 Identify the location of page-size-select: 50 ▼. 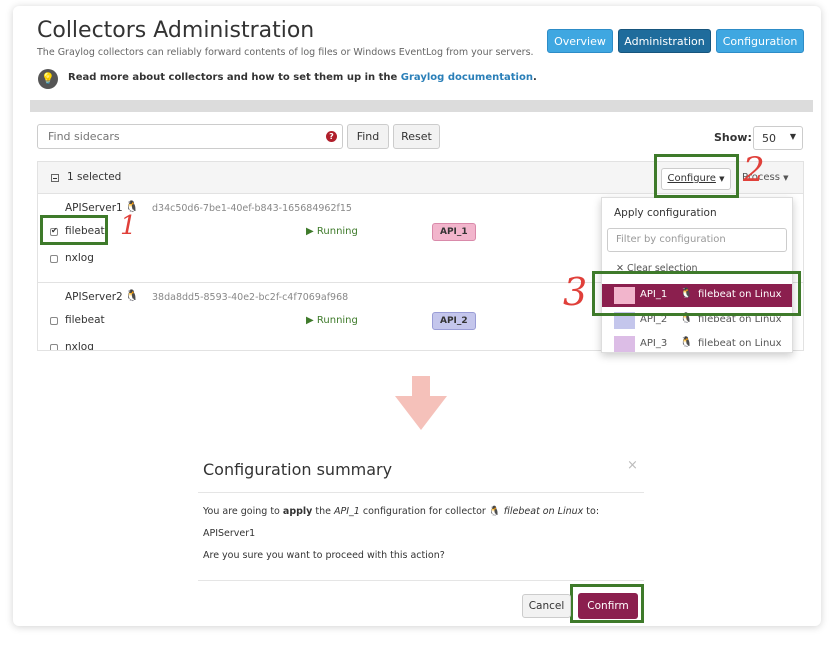
(778, 138).